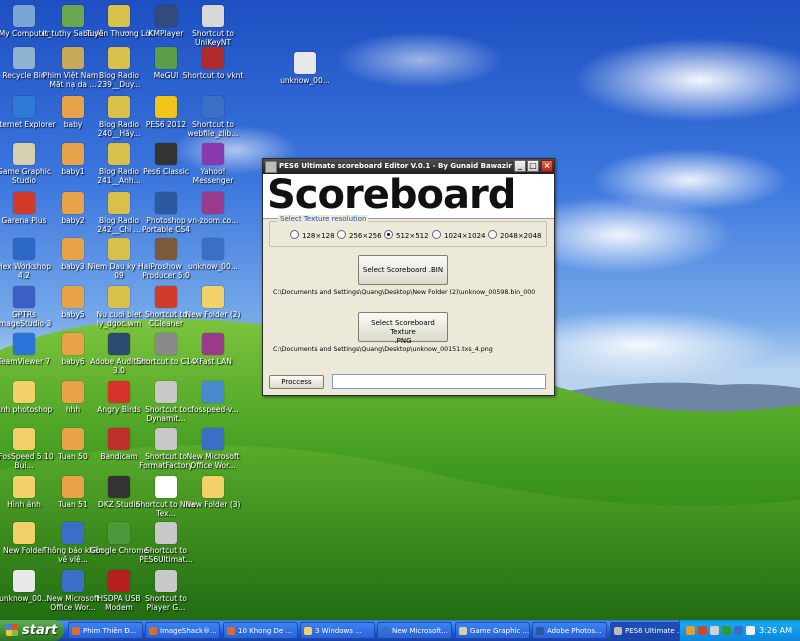  Describe the element at coordinates (547, 166) in the screenshot. I see `close-button: ×` at that location.